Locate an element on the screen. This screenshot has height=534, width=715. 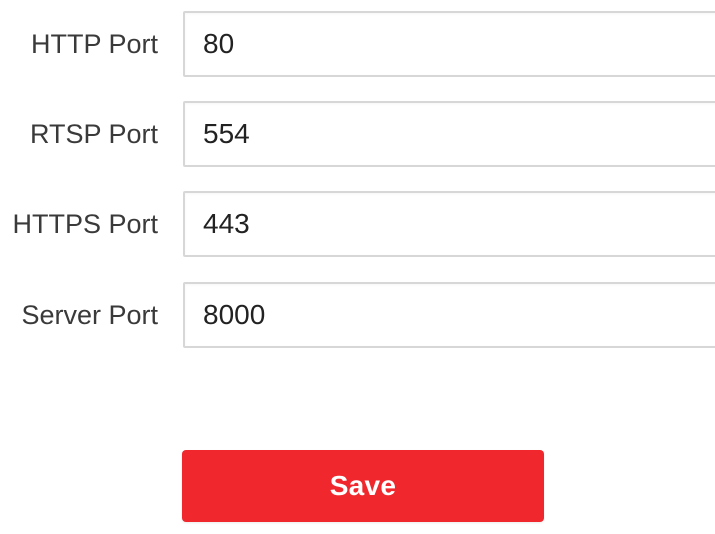
rtsp-port-input is located at coordinates (450, 134).